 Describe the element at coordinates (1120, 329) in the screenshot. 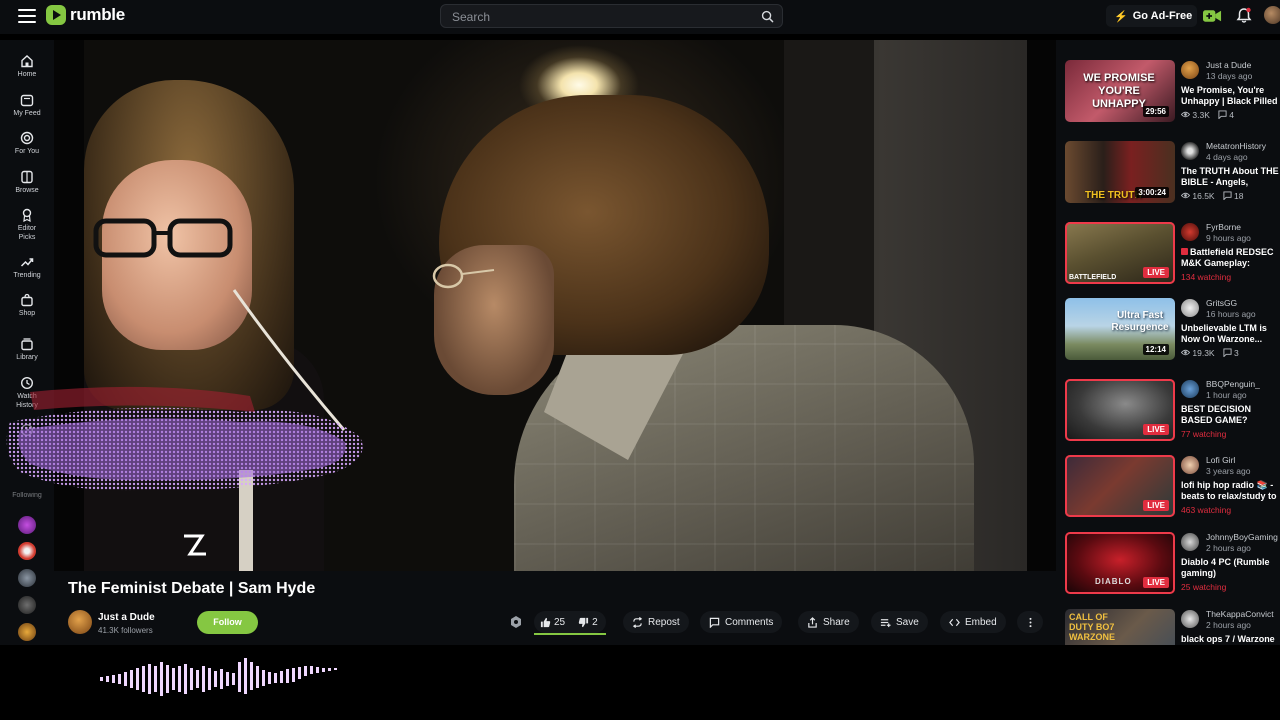

I see `video-thumbnail: Ultra Fast Resurgence 12:14` at that location.